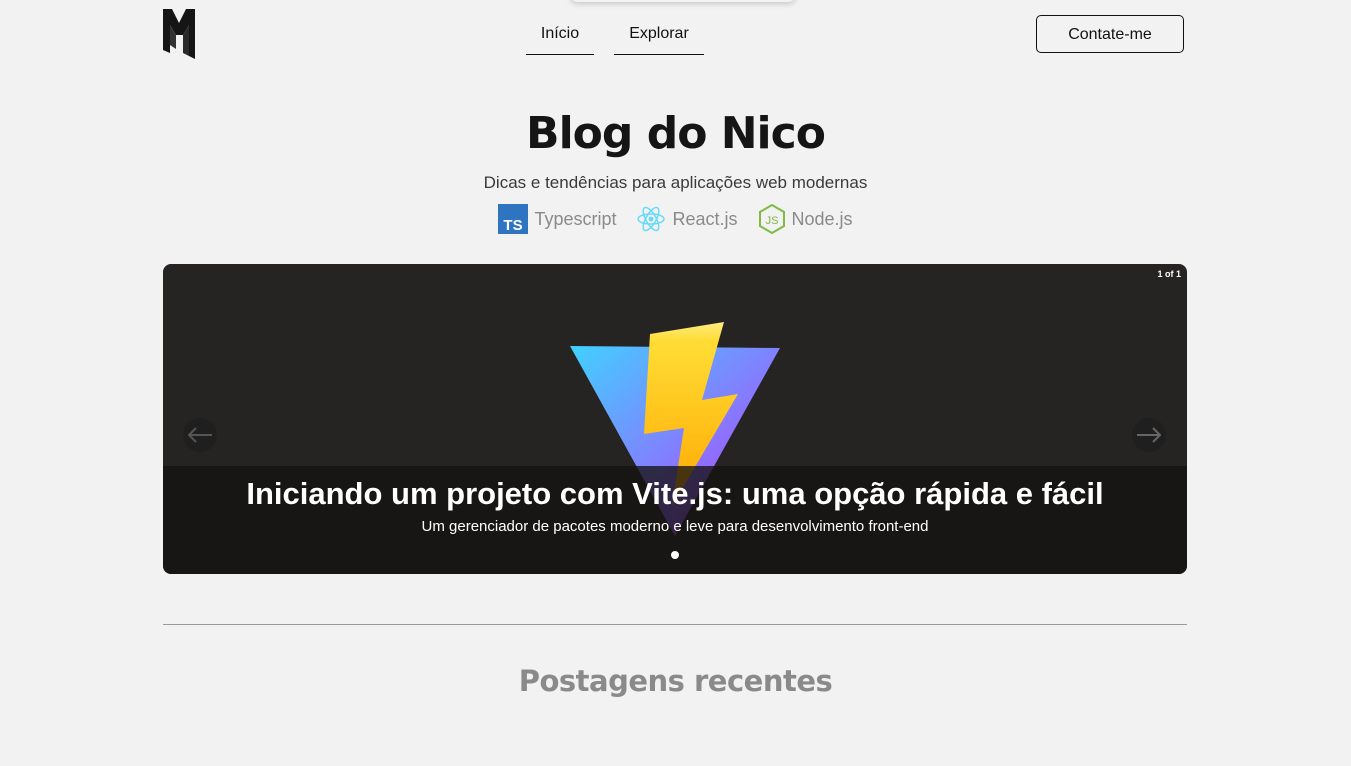 The width and height of the screenshot is (1351, 766). What do you see at coordinates (575, 218) in the screenshot?
I see `tag-label: Typescript` at bounding box center [575, 218].